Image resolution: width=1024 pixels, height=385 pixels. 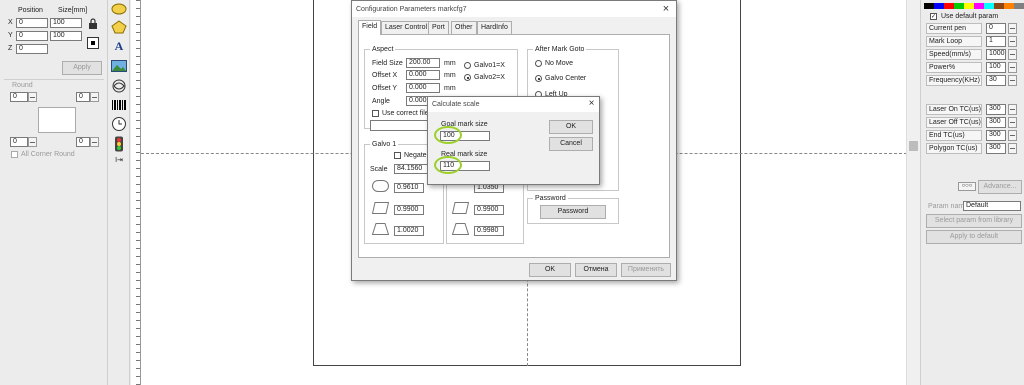 What do you see at coordinates (489, 231) in the screenshot?
I see `galvo2-trapezoid-input: 0.9980` at bounding box center [489, 231].